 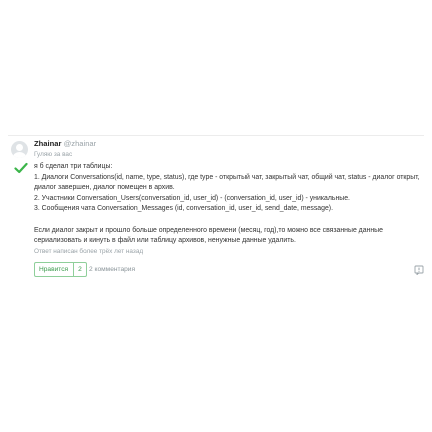 I want to click on author-role: Гуляю за вас, so click(x=53, y=154).